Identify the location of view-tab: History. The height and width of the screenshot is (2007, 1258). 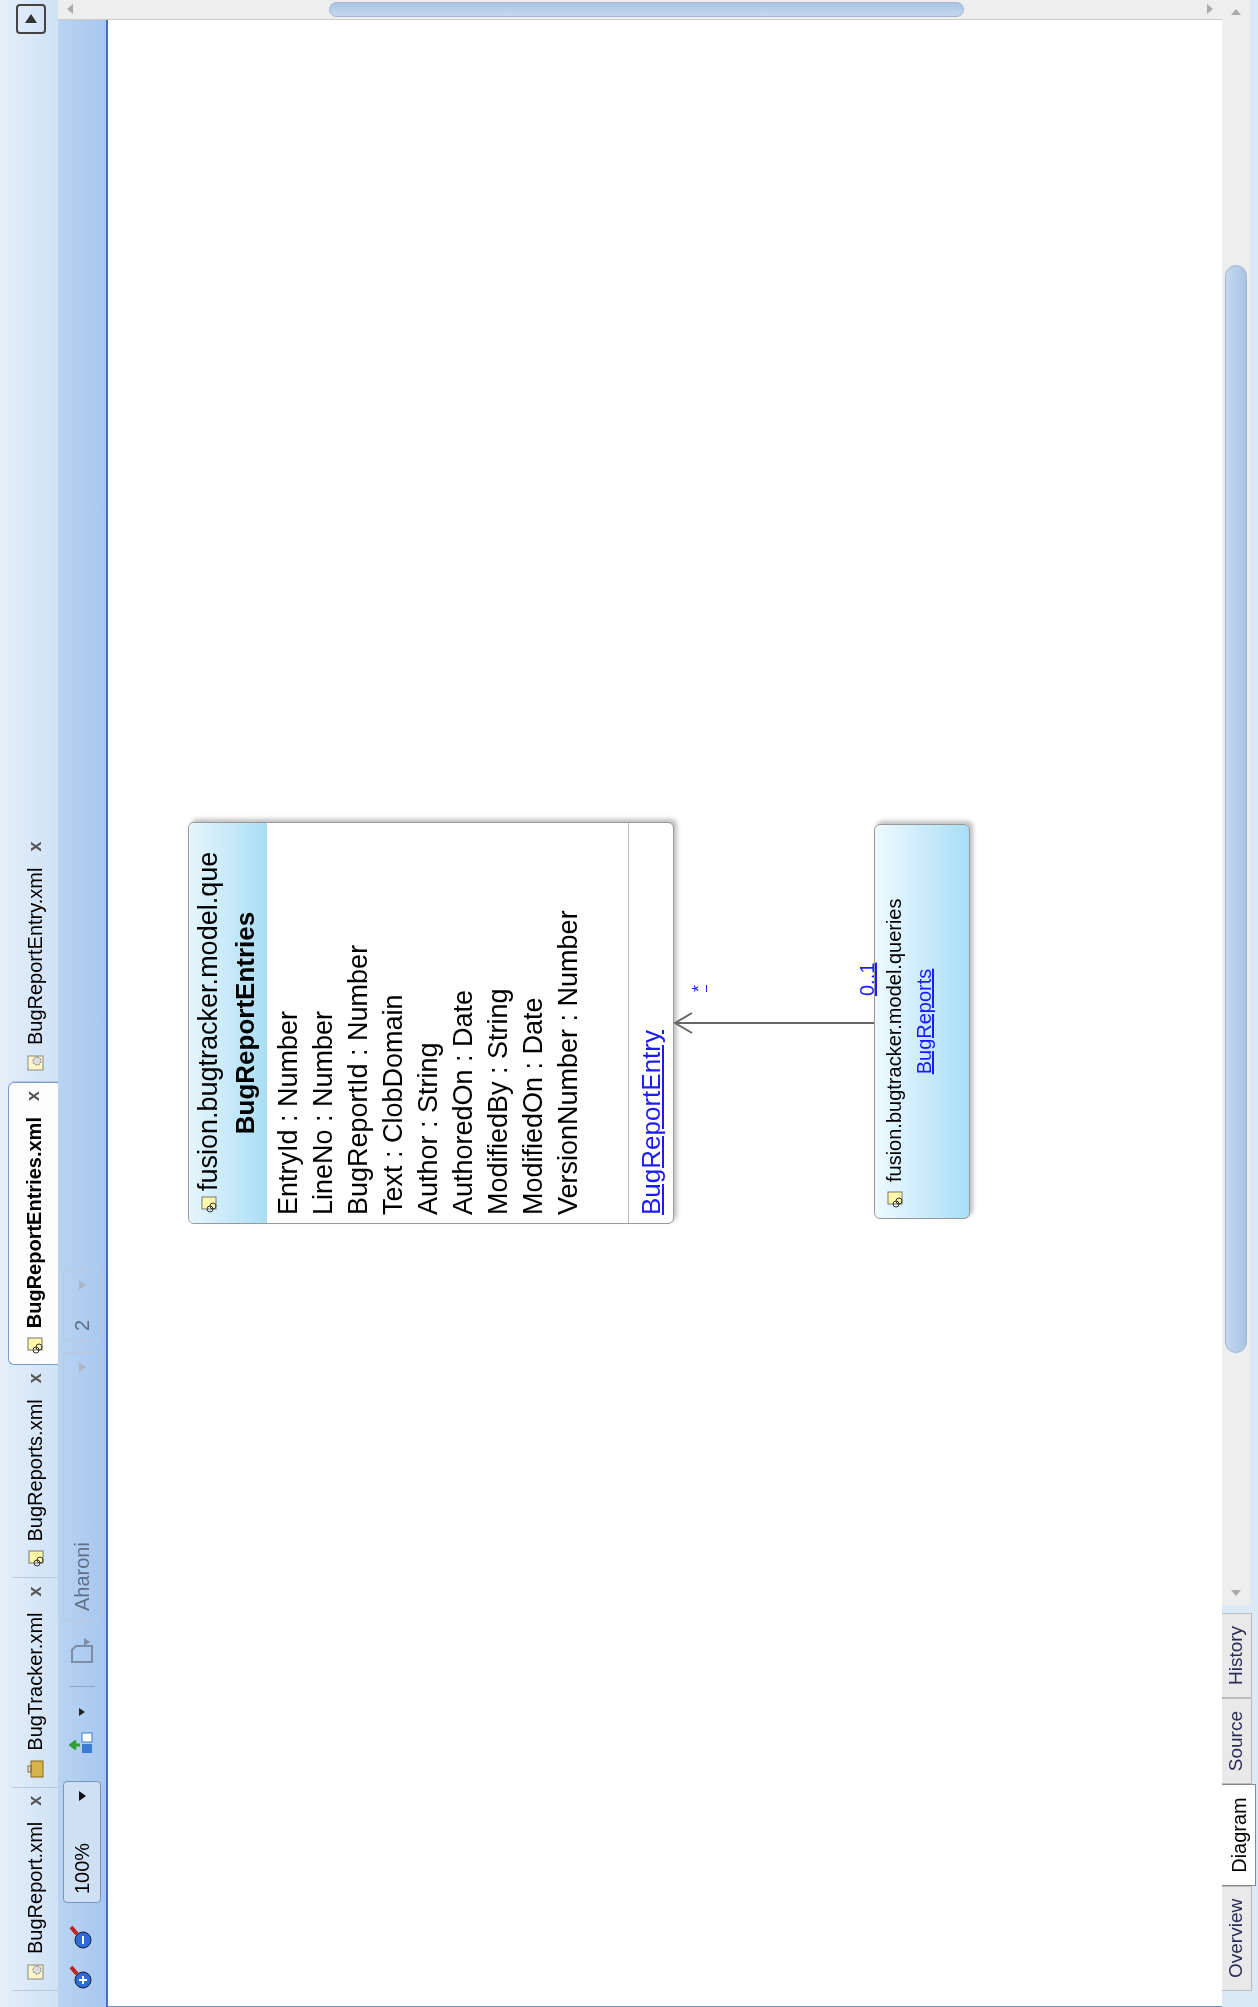
(1237, 1655).